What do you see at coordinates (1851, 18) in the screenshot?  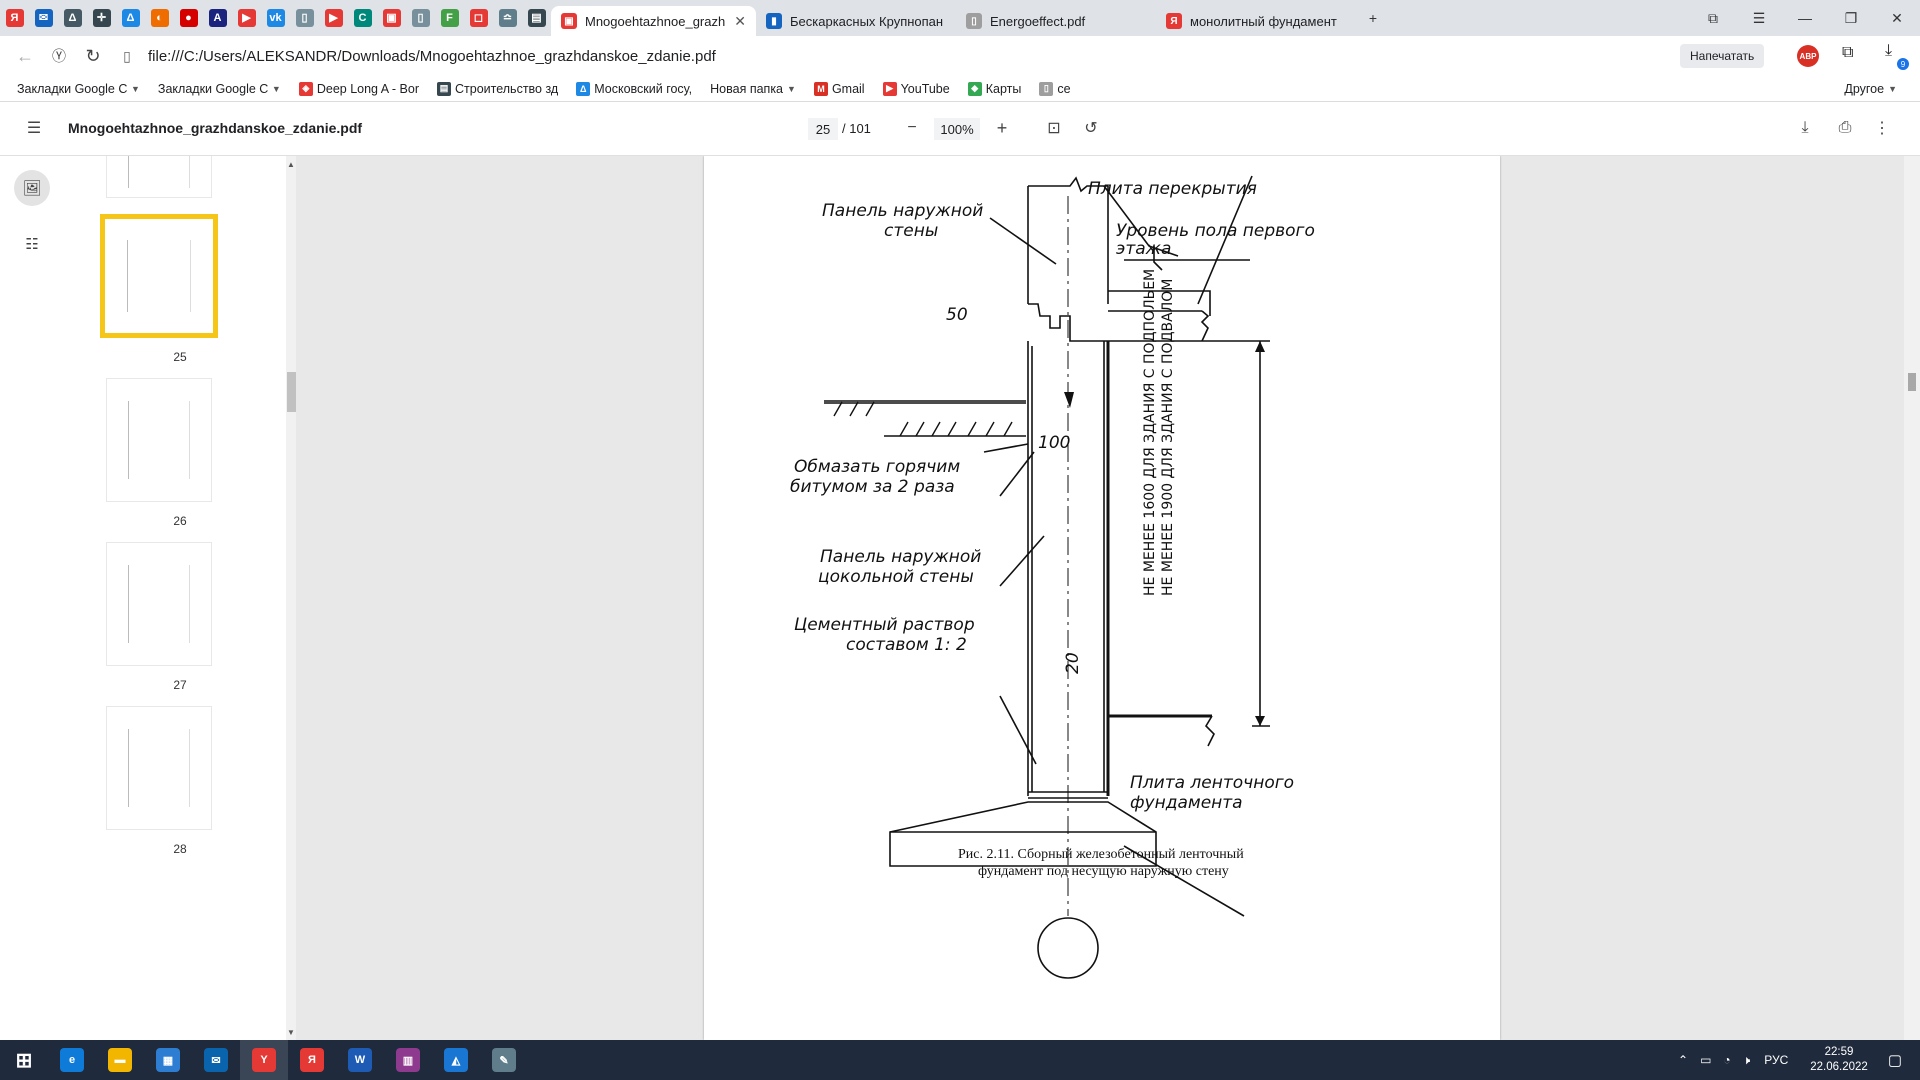 I see `maximize-button: ❐` at bounding box center [1851, 18].